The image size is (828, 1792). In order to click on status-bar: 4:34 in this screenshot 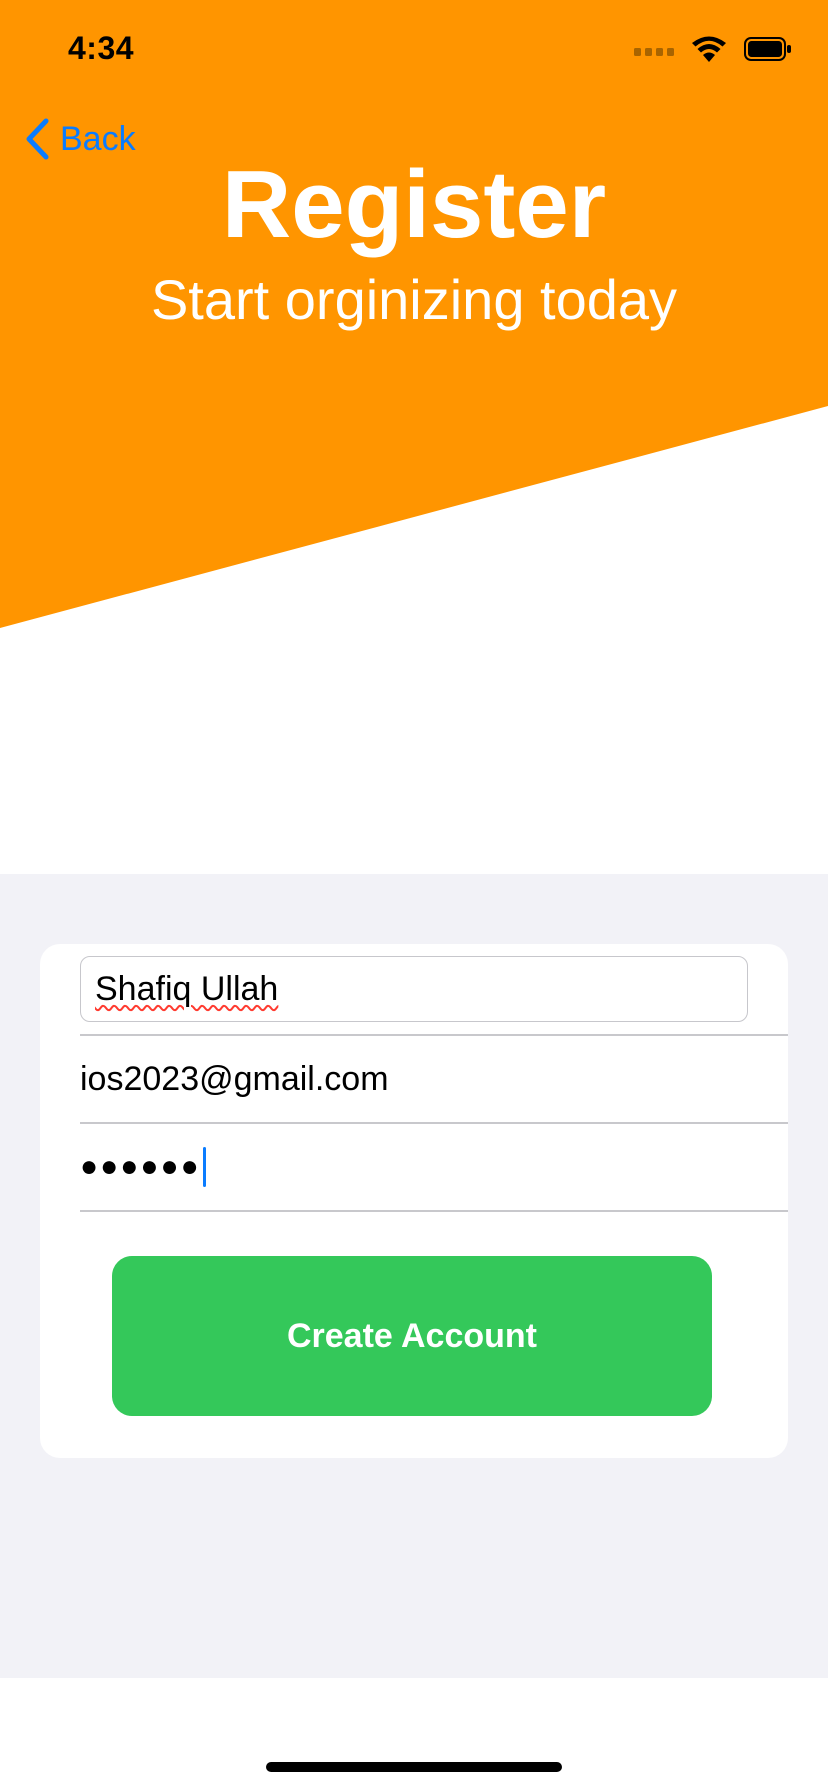, I will do `click(414, 50)`.